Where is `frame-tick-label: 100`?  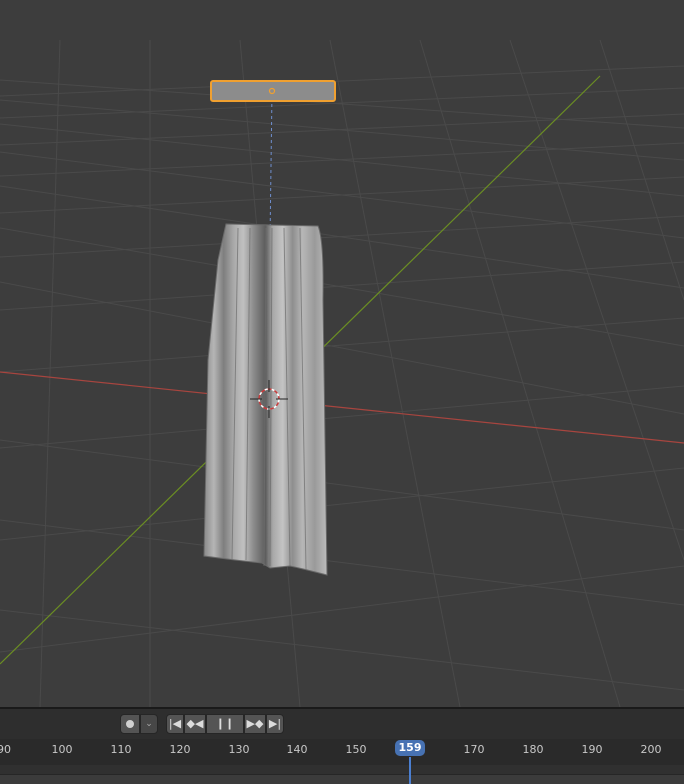
frame-tick-label: 100 is located at coordinates (62, 749).